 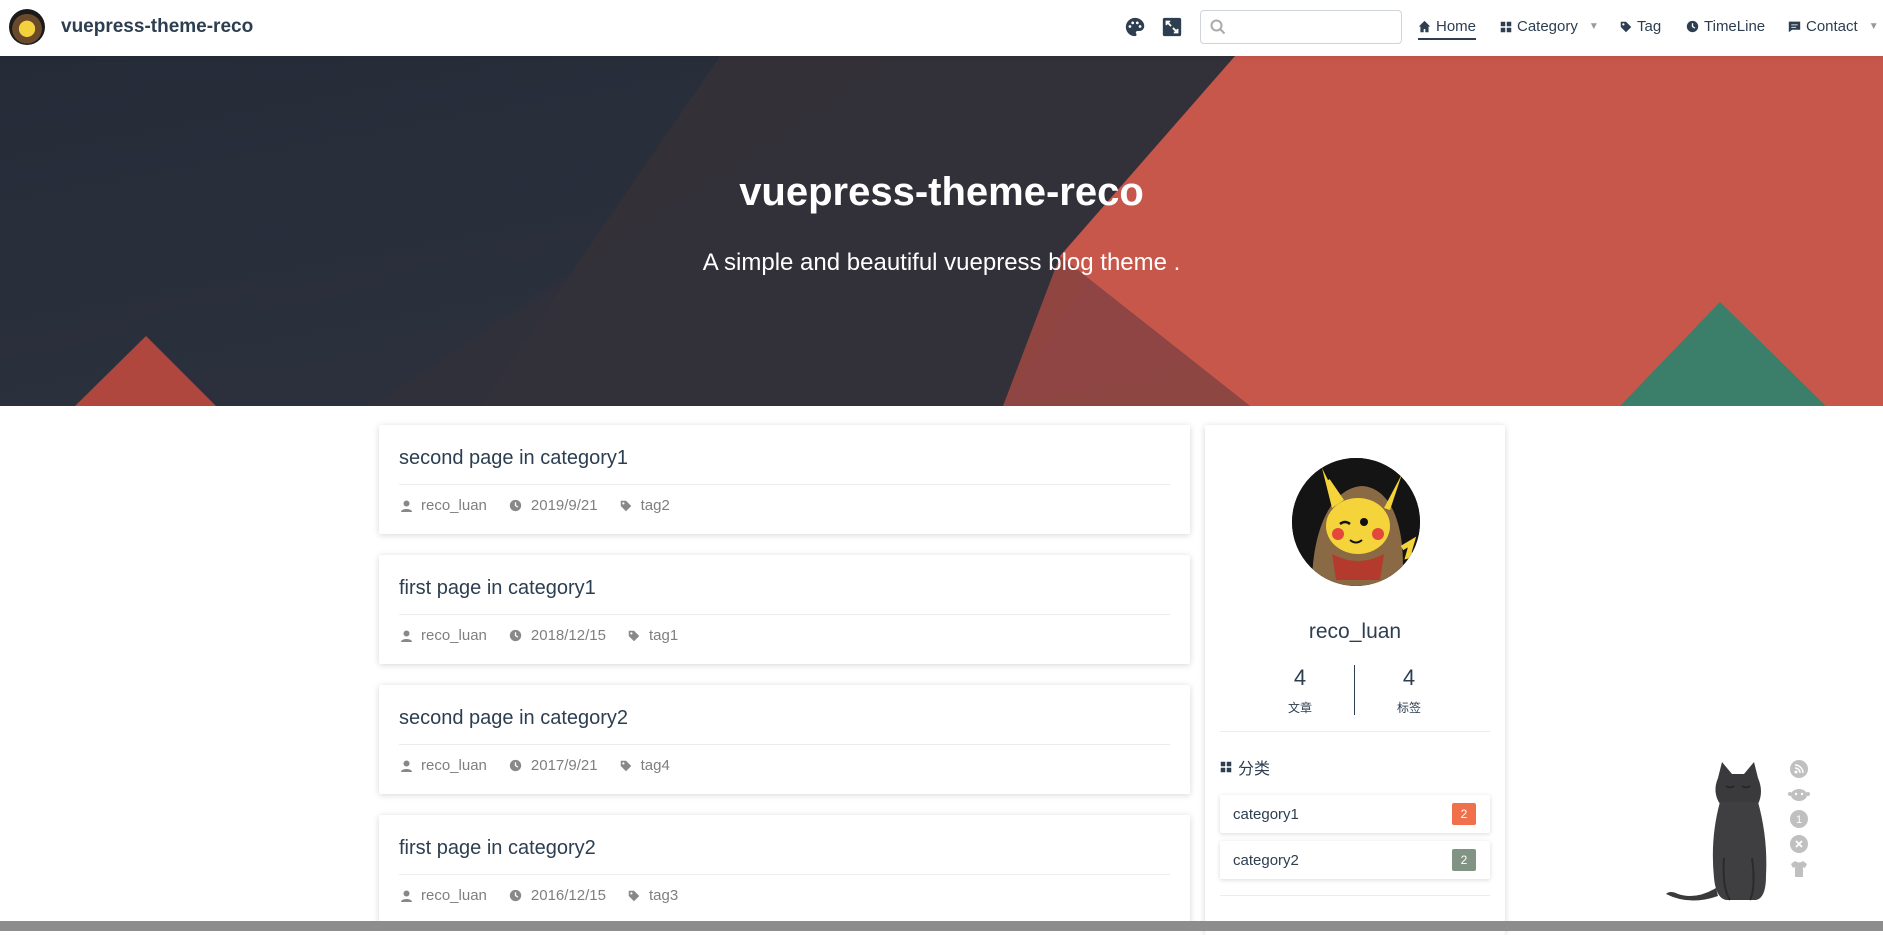 What do you see at coordinates (941, 926) in the screenshot?
I see `horizontal-scrollbar` at bounding box center [941, 926].